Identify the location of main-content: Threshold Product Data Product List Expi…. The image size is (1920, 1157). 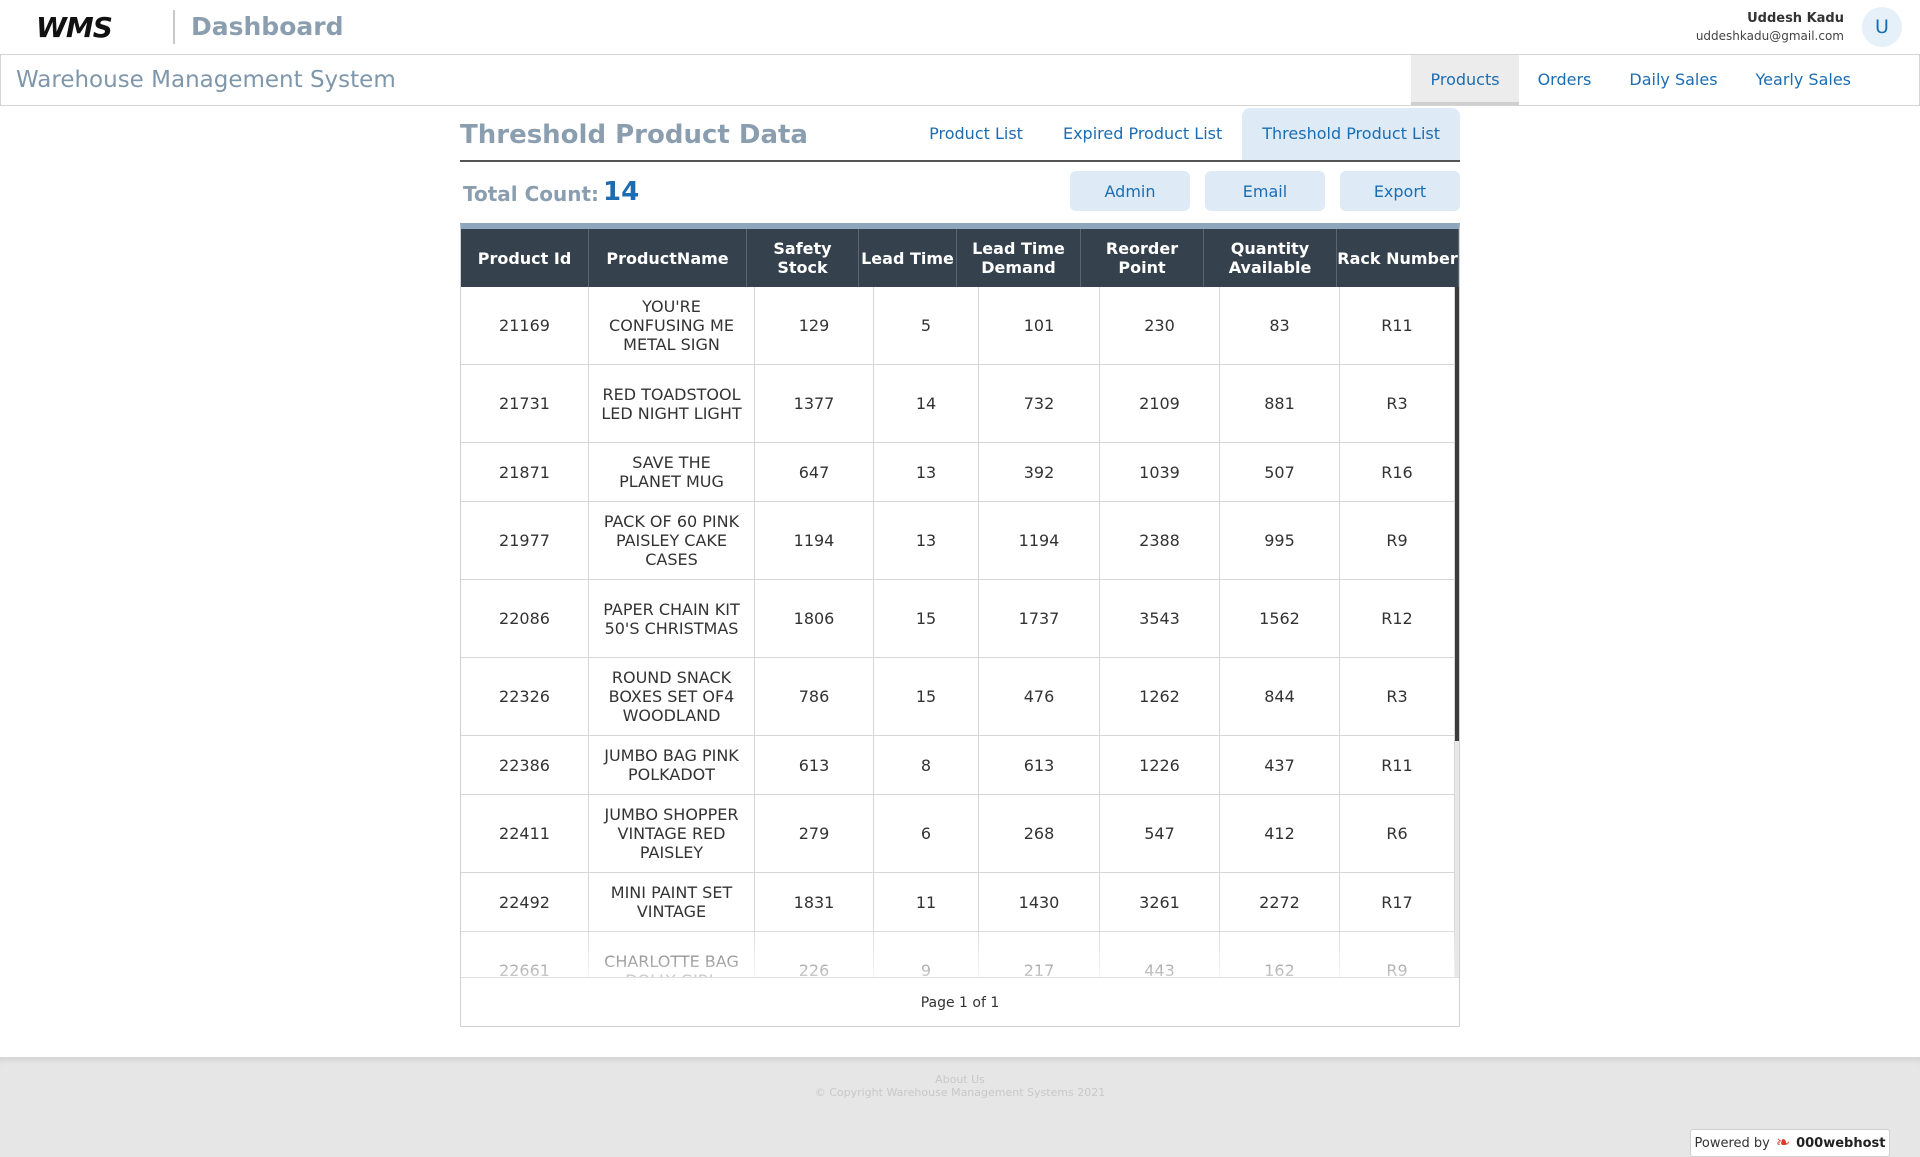
(960, 165).